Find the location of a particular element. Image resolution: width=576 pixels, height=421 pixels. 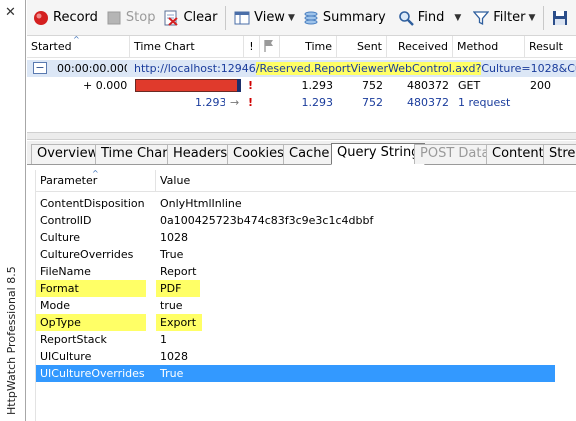

record-icon is located at coordinates (41, 18).